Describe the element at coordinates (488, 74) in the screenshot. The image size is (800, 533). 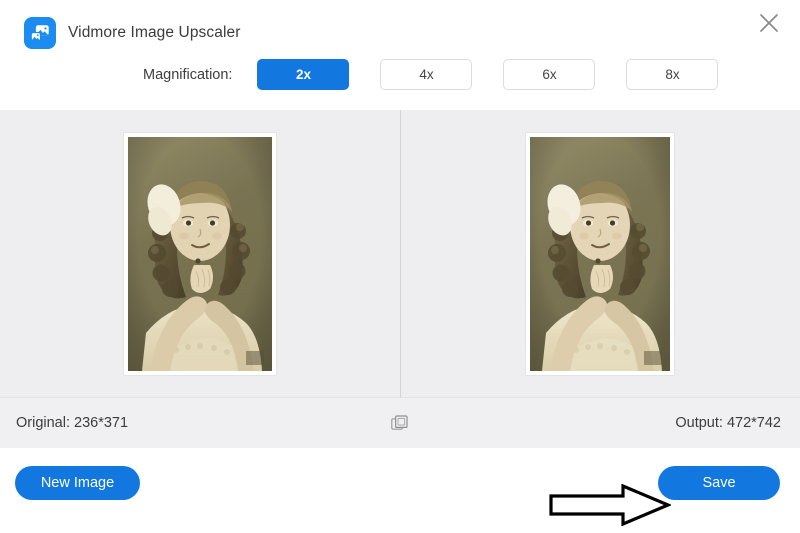
I see `magnification-options: 2x 4x 6x 8x` at that location.